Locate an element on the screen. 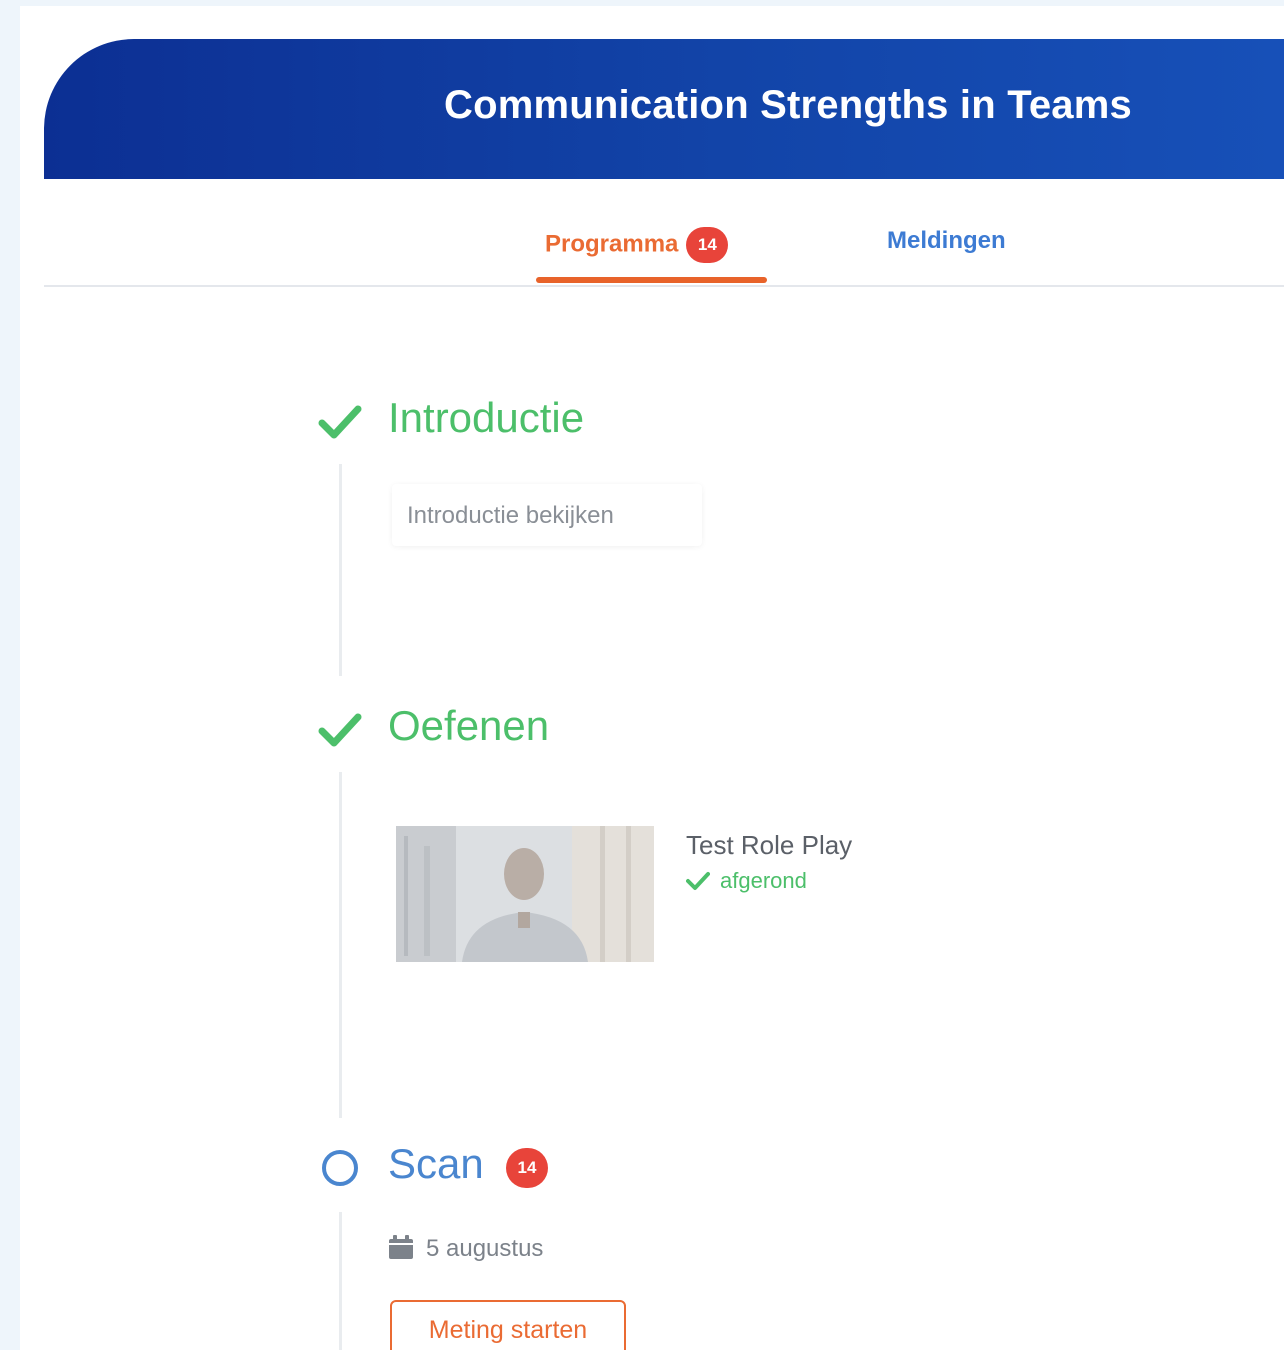  section-title-scan: Scan is located at coordinates (436, 1163).